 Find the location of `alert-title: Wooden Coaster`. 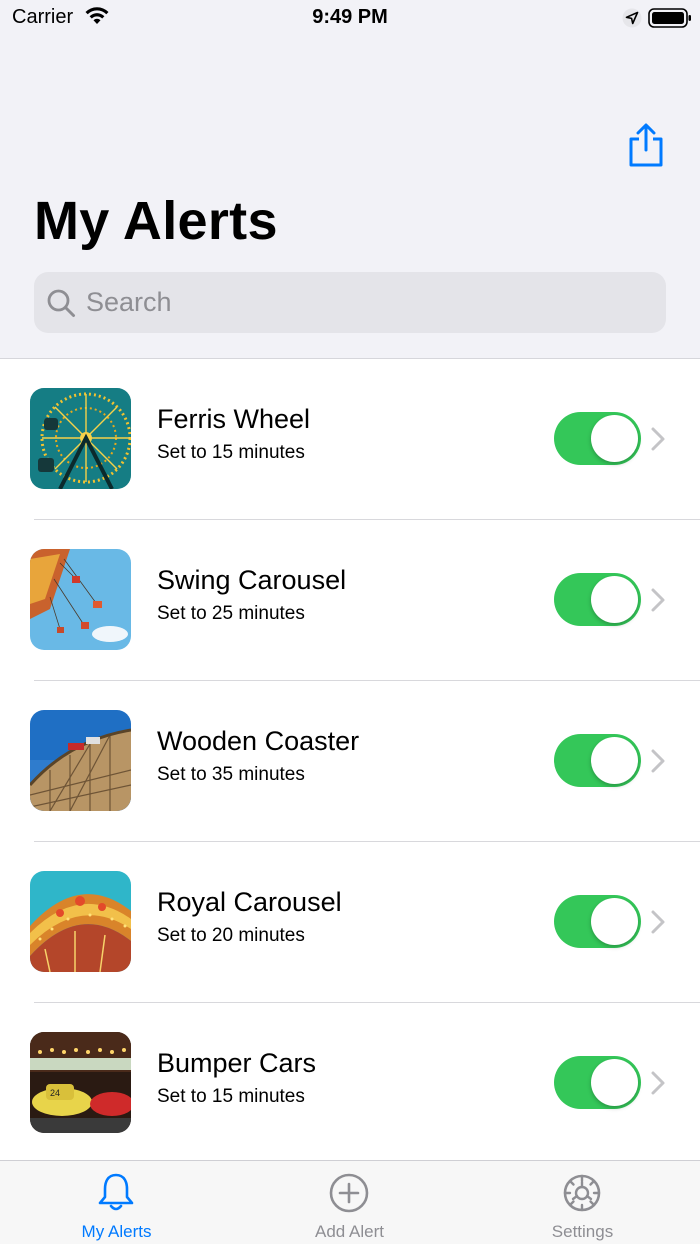

alert-title: Wooden Coaster is located at coordinates (258, 741).